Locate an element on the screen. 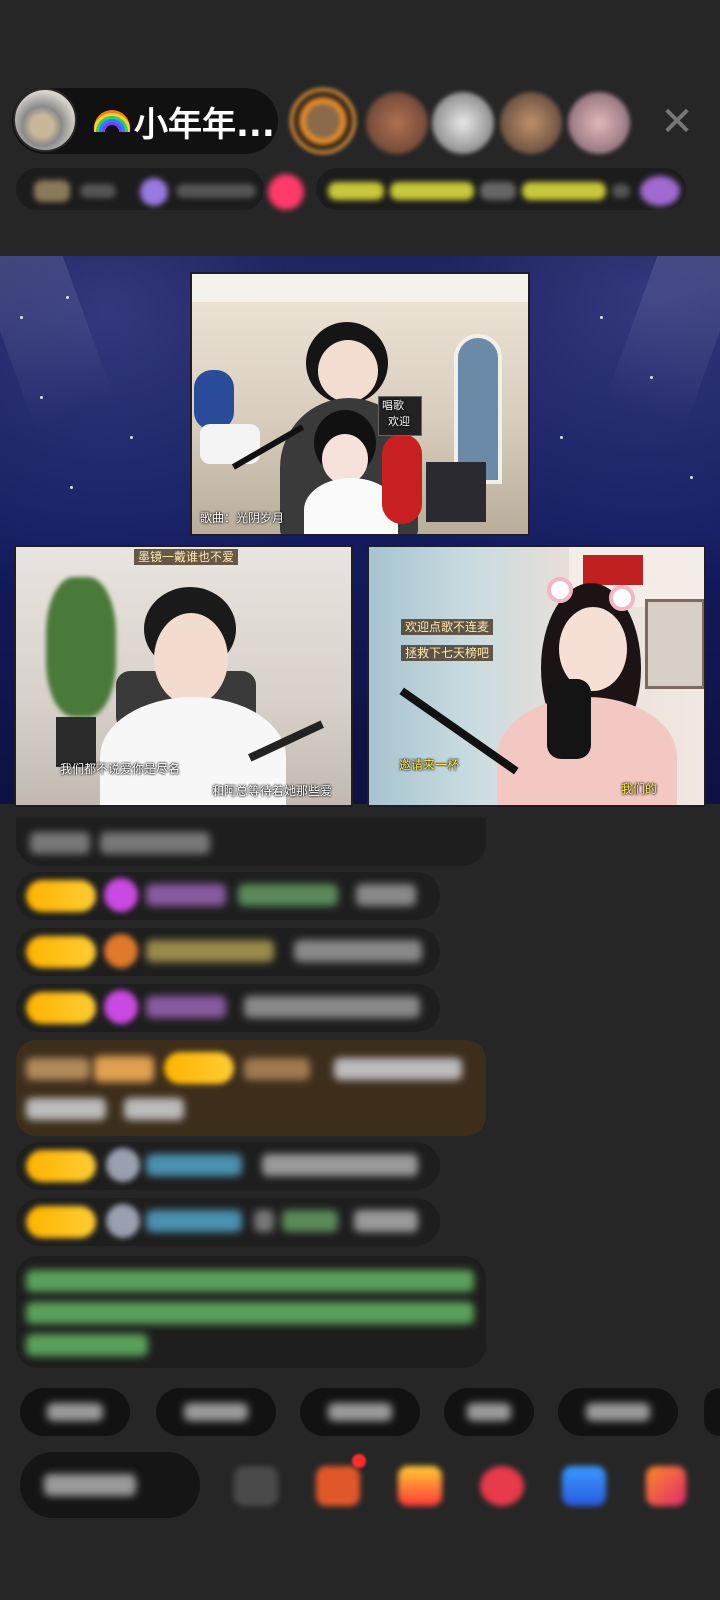 The width and height of the screenshot is (720, 1600). gift-box-icon is located at coordinates (338, 1486).